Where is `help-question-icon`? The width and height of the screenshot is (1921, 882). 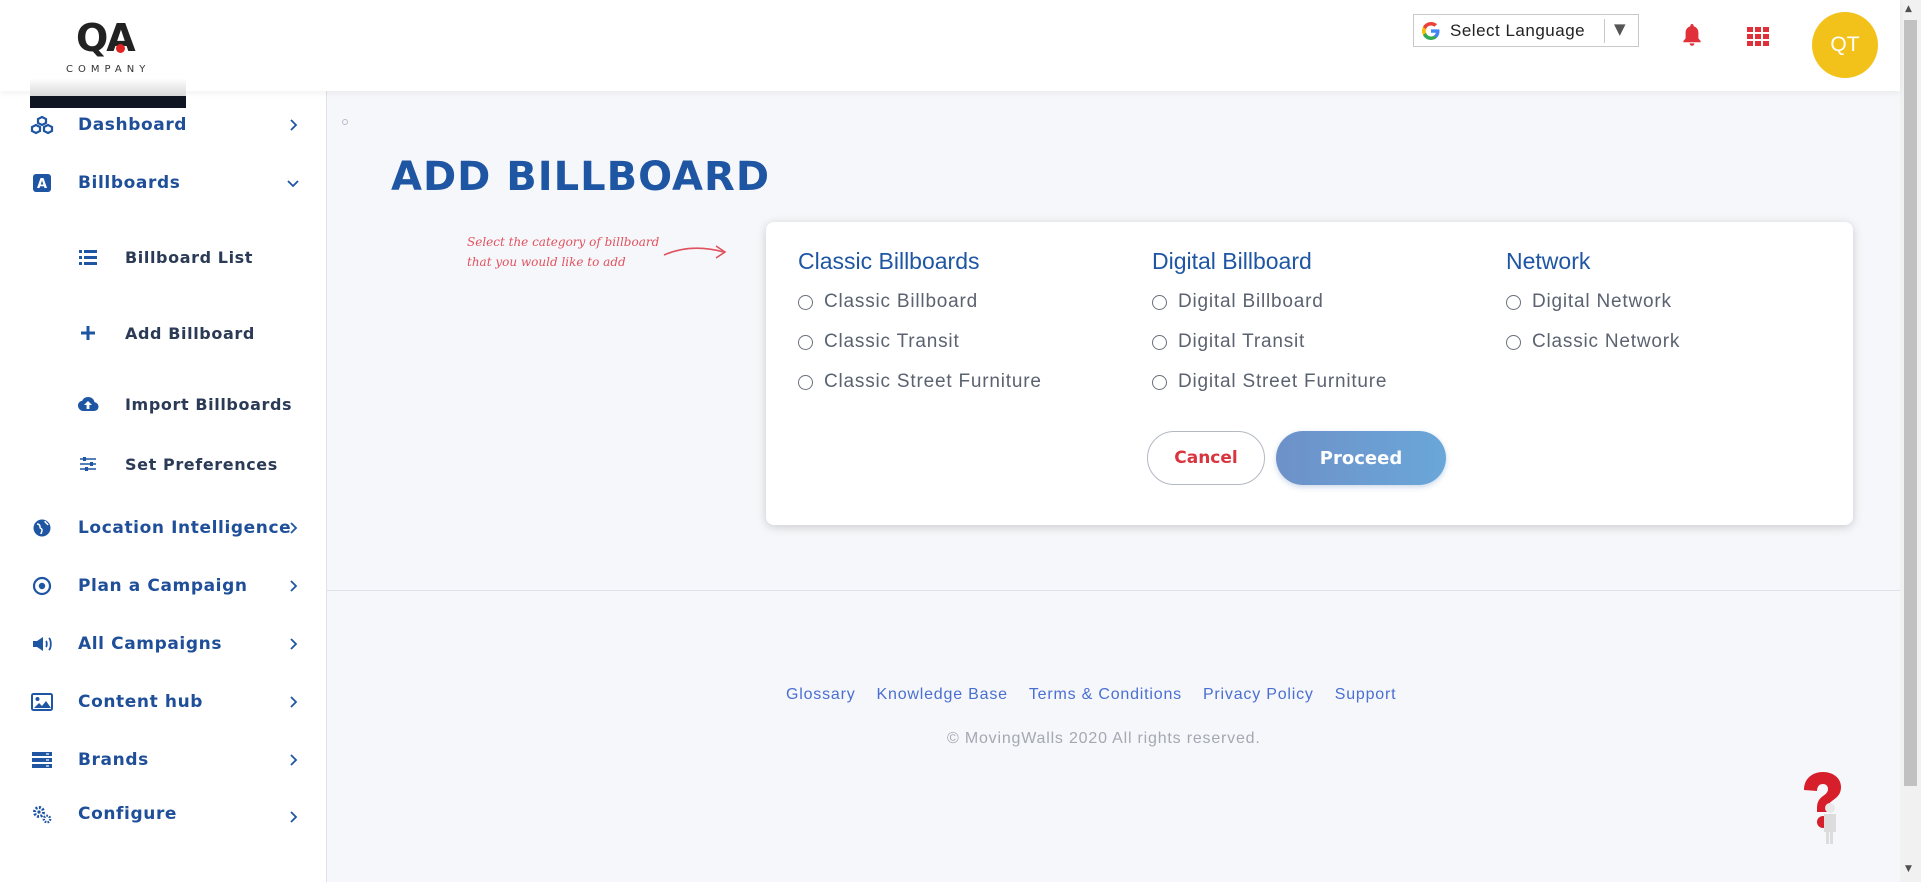
help-question-icon is located at coordinates (1821, 808).